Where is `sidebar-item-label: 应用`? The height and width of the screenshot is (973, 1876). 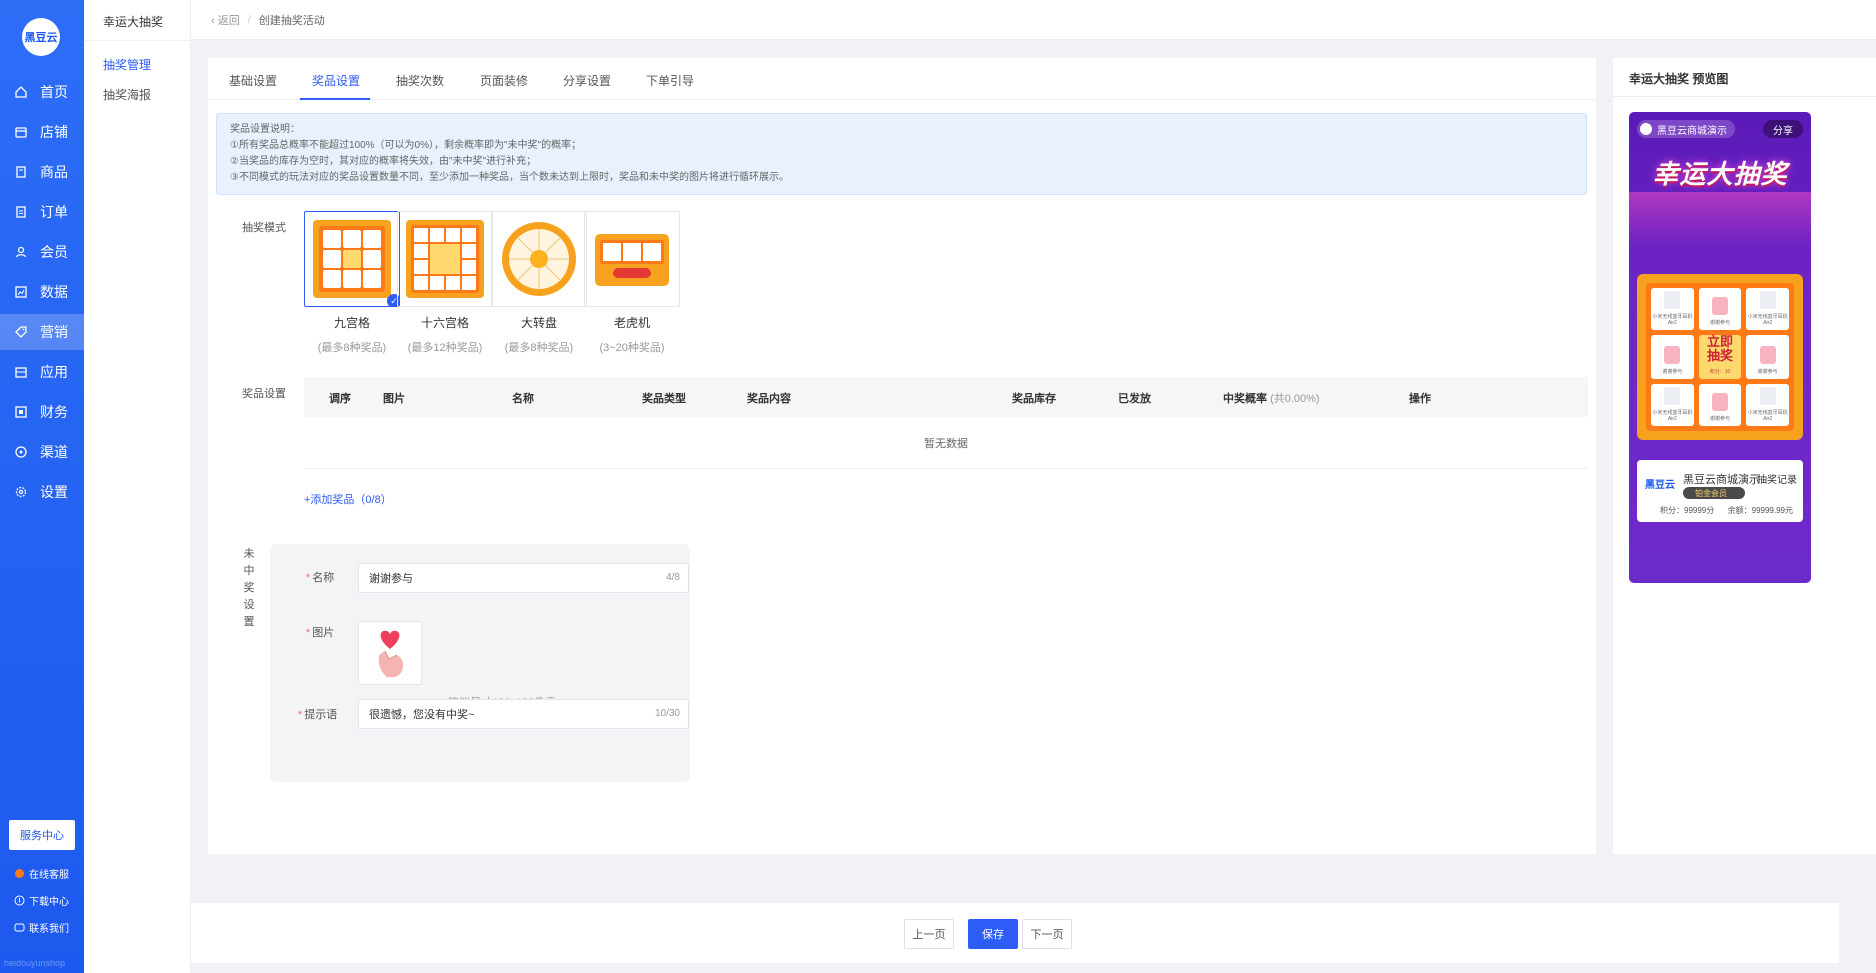
sidebar-item-label: 应用 is located at coordinates (54, 372).